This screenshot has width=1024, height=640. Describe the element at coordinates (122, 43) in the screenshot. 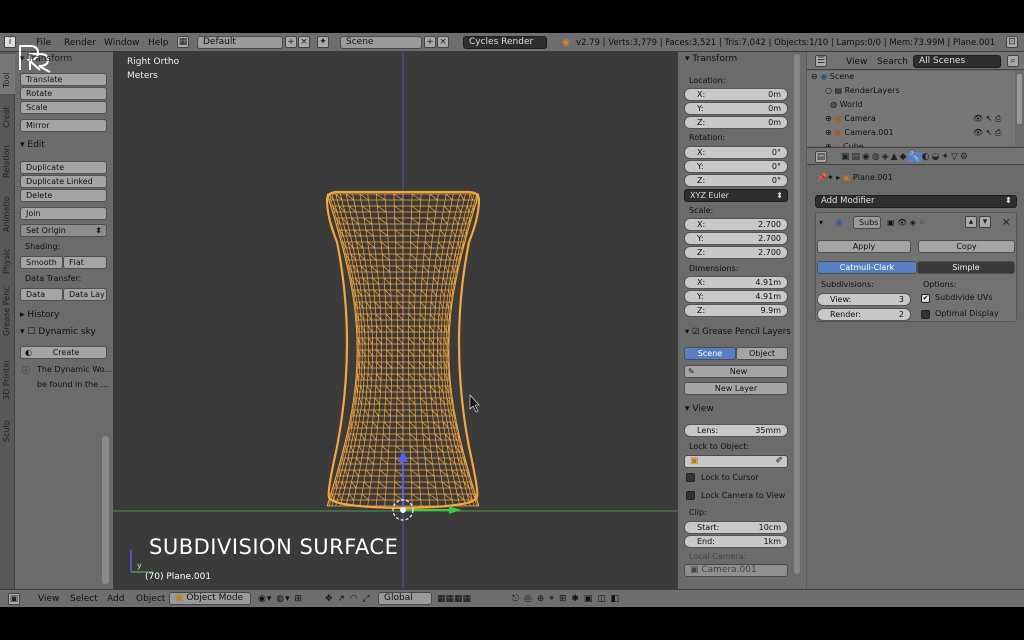

I see `menu-window: Window` at that location.